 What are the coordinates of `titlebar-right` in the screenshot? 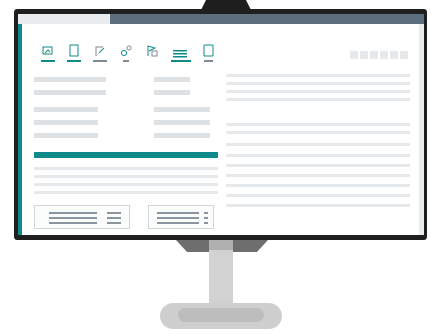 It's located at (267, 19).